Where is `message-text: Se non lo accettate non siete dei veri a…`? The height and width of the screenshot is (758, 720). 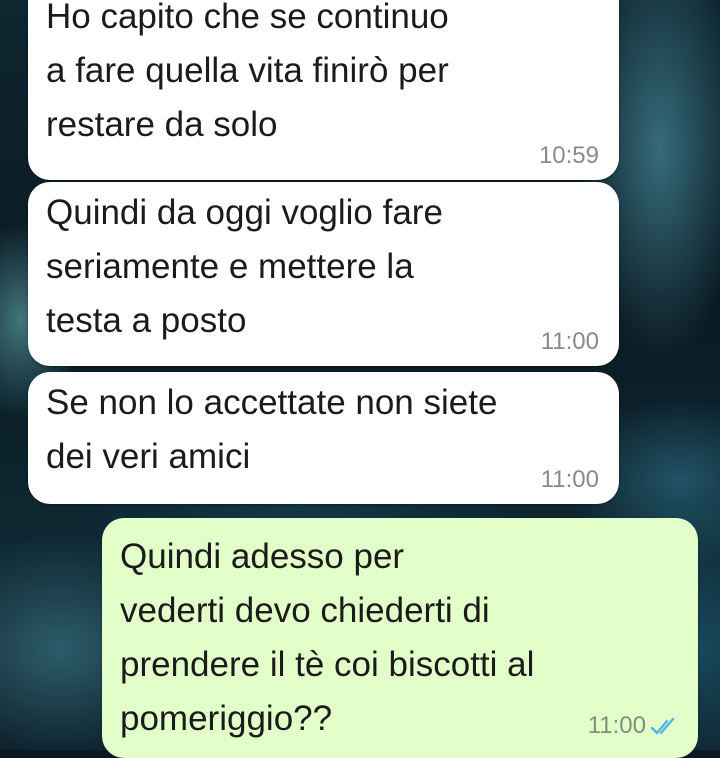 message-text: Se non lo accettate non siete dei veri a… is located at coordinates (272, 429).